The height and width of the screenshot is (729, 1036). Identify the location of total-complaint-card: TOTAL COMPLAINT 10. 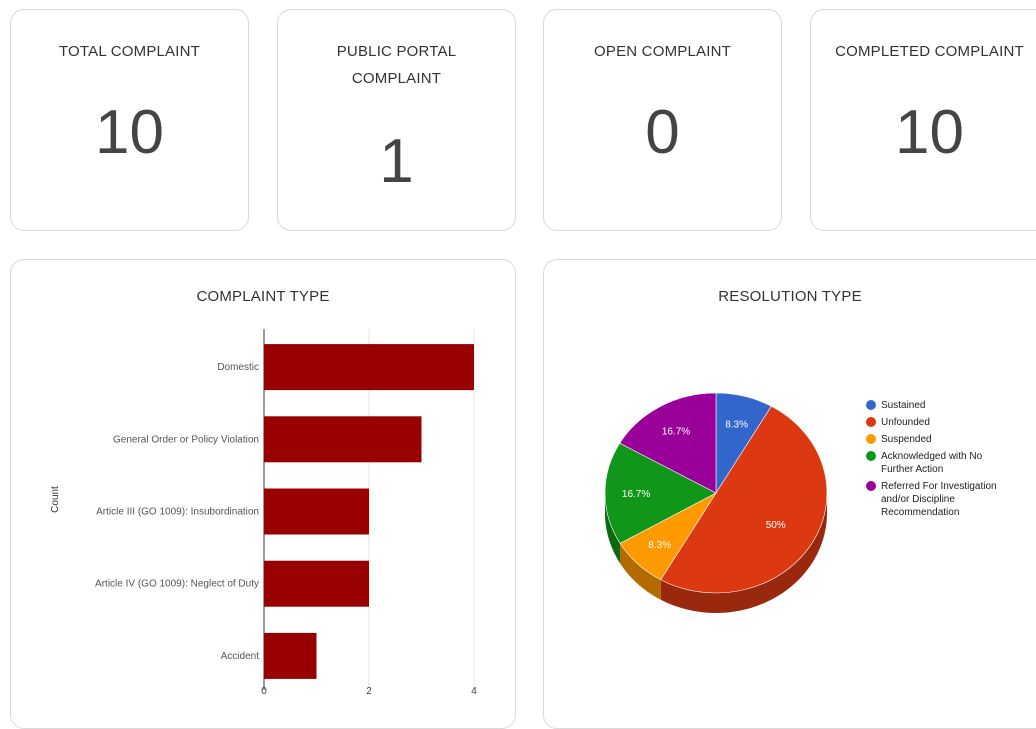
(129, 120).